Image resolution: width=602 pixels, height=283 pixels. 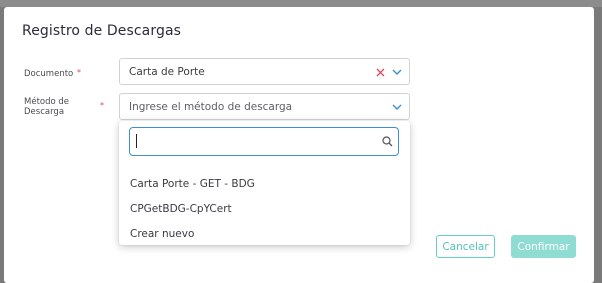 What do you see at coordinates (252, 141) in the screenshot?
I see `dropdown-search-input` at bounding box center [252, 141].